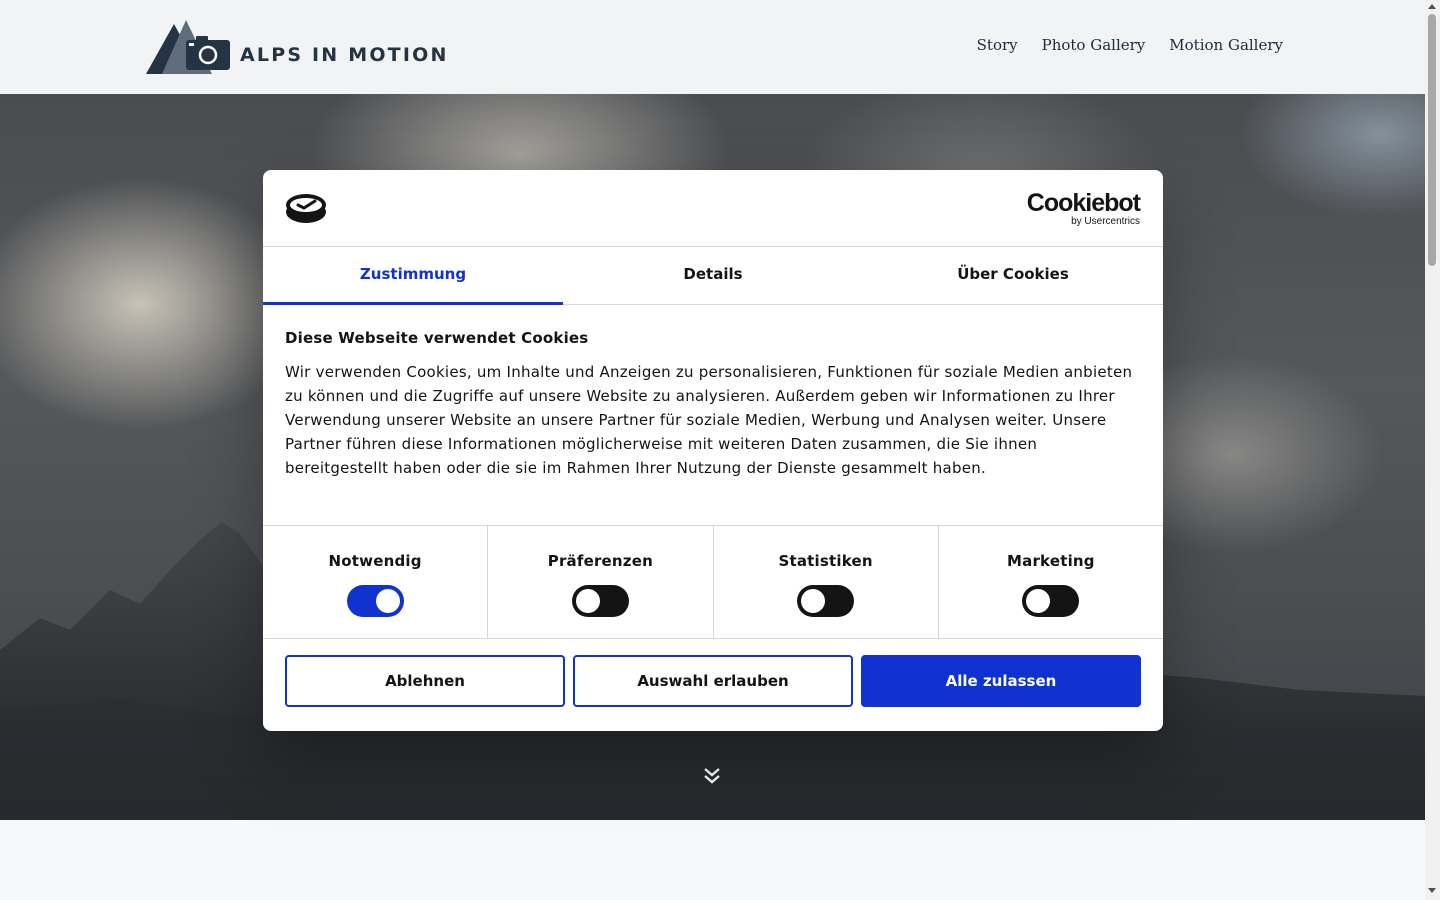 This screenshot has height=900, width=1440. Describe the element at coordinates (344, 55) in the screenshot. I see `site-name: ALPS IN MOTION` at that location.